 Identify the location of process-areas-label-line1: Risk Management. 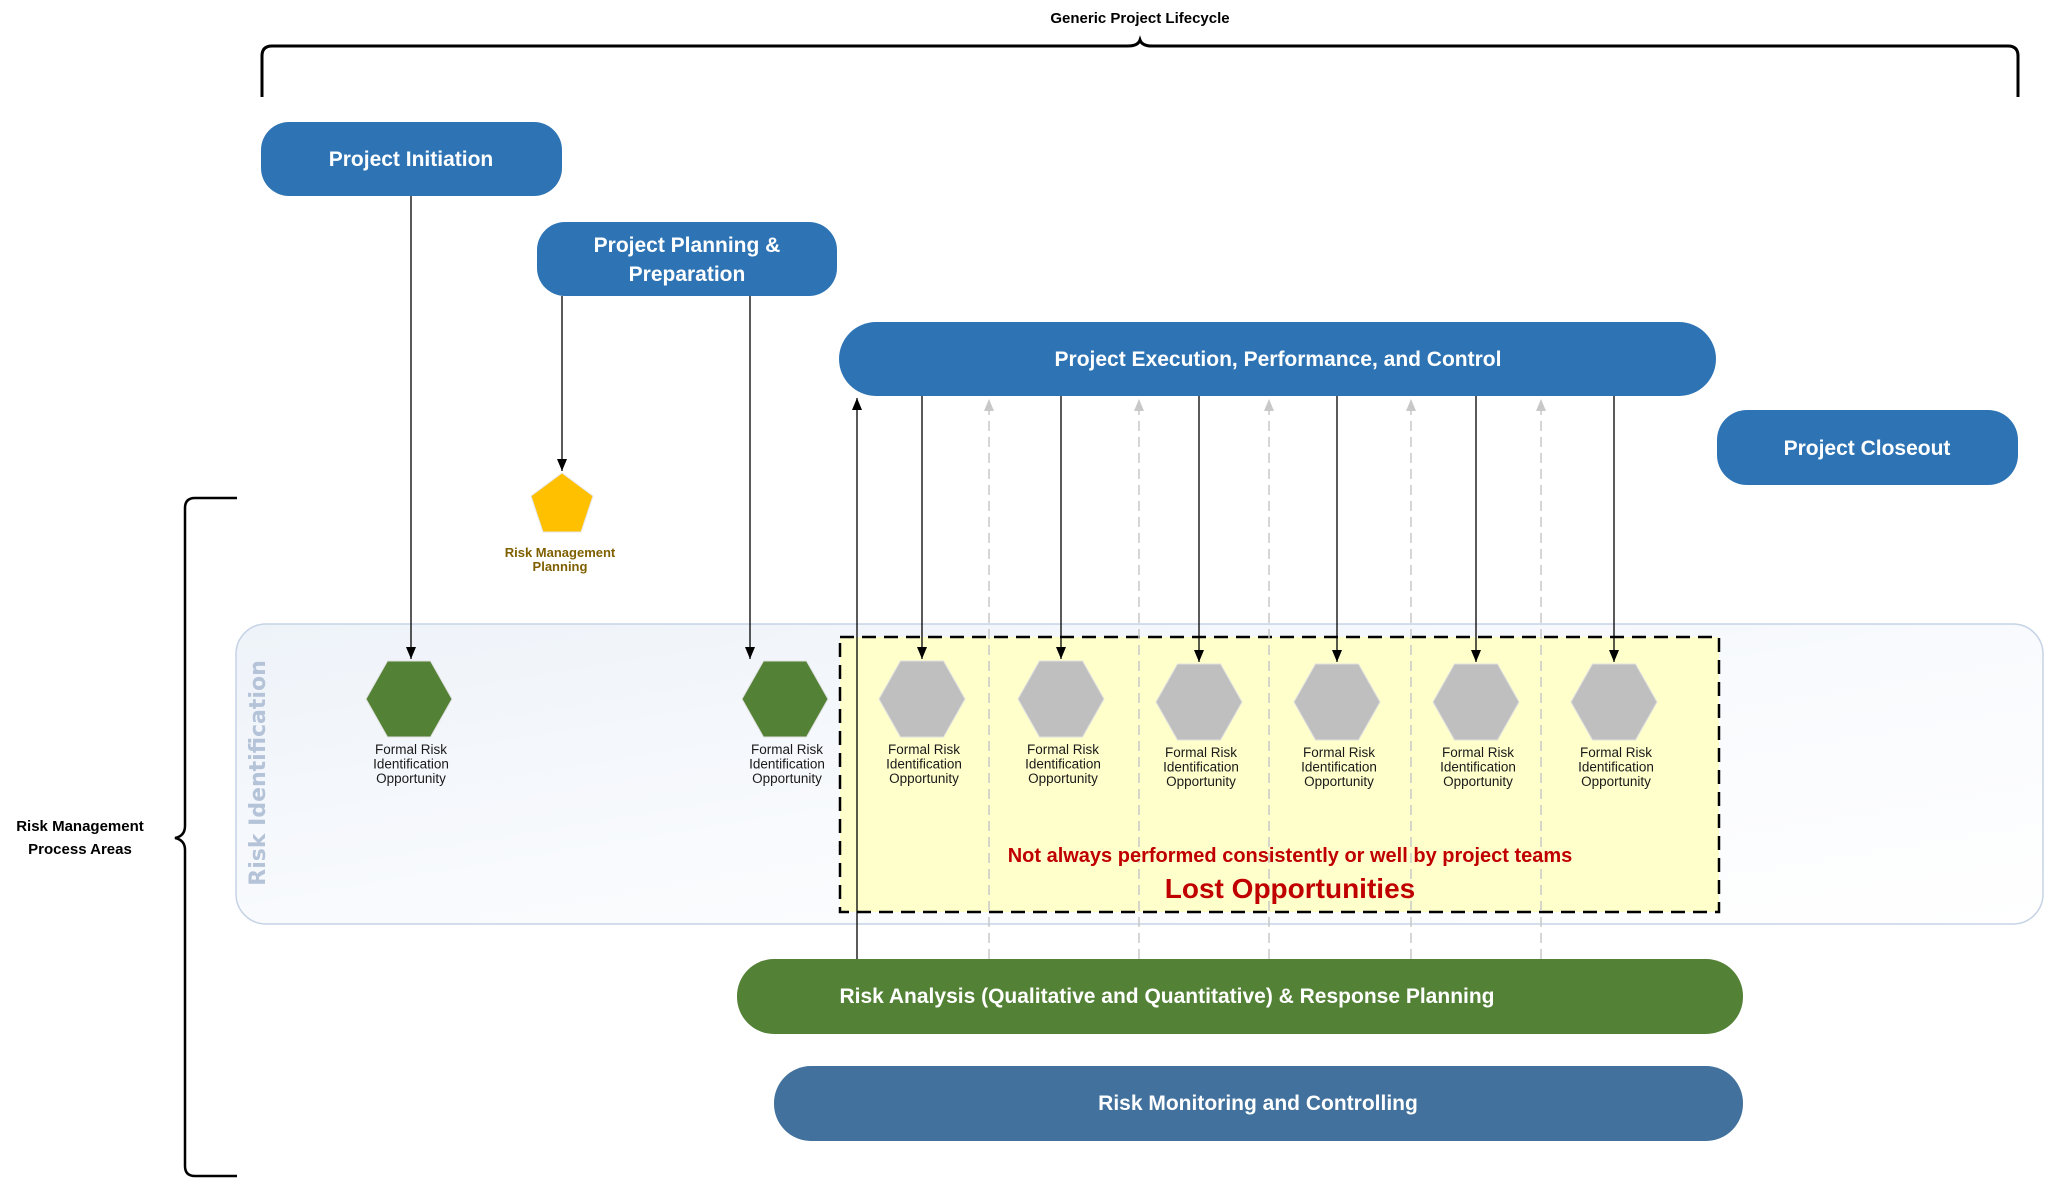
(80, 826).